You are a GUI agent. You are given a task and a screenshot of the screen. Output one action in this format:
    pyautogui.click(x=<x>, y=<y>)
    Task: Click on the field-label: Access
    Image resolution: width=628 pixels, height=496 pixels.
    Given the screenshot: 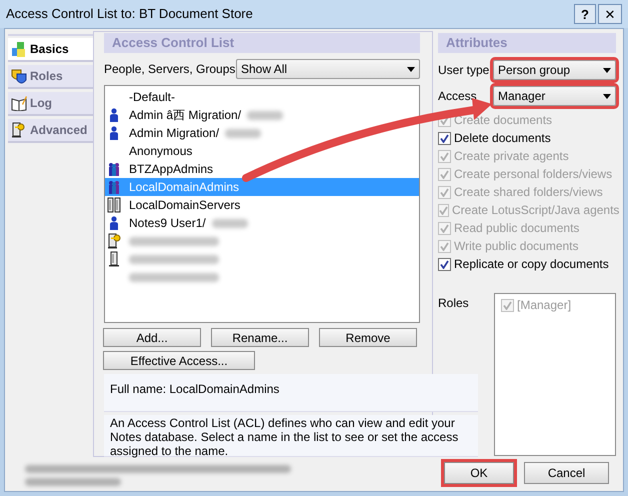 What is the action you would take?
    pyautogui.click(x=458, y=96)
    